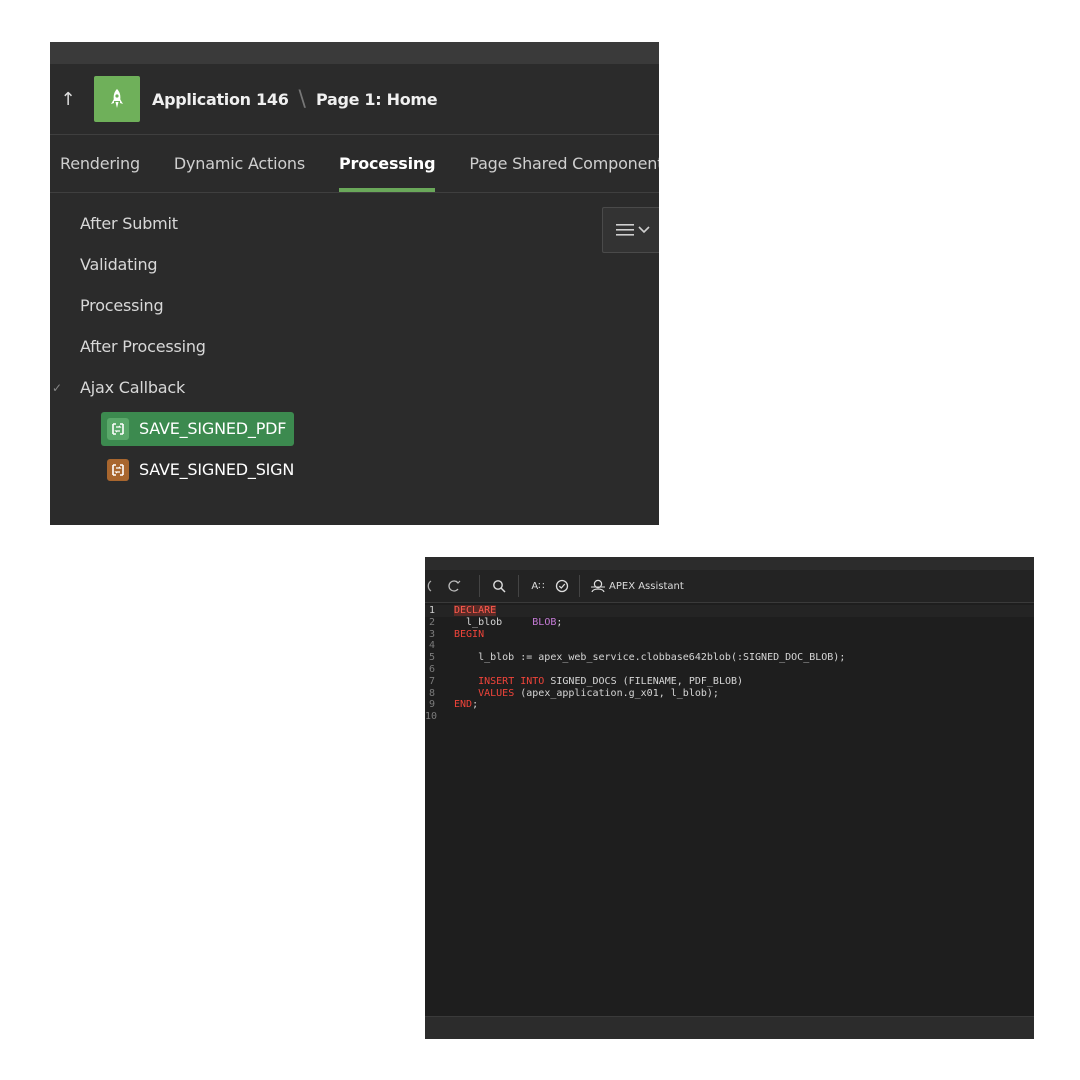  What do you see at coordinates (729, 623) in the screenshot?
I see `code-line: 2 l_blob BLOB;` at bounding box center [729, 623].